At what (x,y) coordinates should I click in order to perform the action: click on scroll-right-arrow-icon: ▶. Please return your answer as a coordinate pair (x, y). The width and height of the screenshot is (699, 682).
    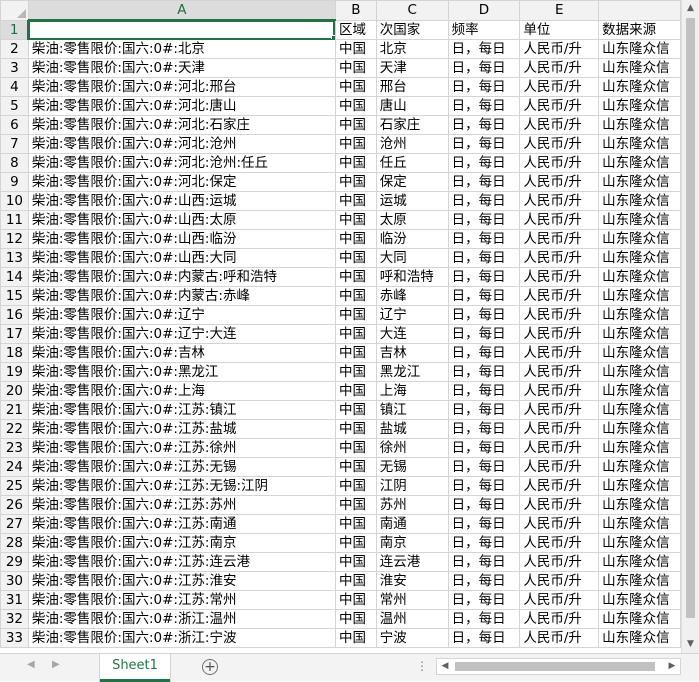
    Looking at the image, I should click on (672, 666).